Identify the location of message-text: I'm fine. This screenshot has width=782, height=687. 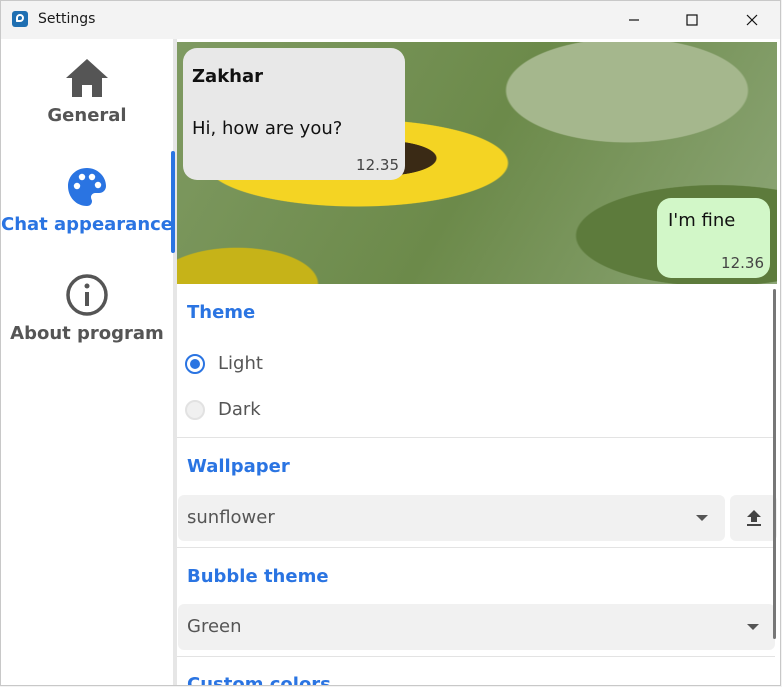
(702, 220).